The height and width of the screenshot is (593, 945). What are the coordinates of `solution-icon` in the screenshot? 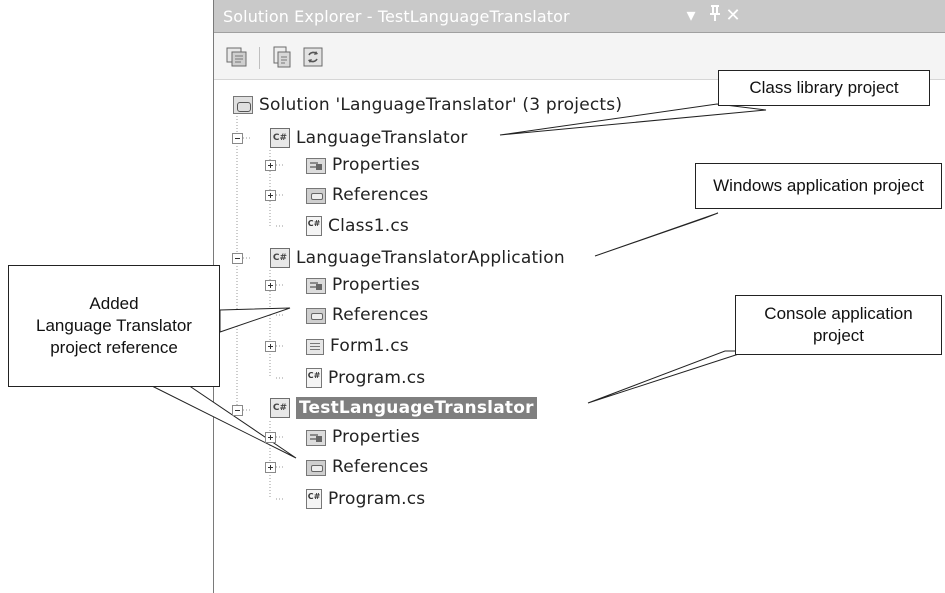 It's located at (243, 105).